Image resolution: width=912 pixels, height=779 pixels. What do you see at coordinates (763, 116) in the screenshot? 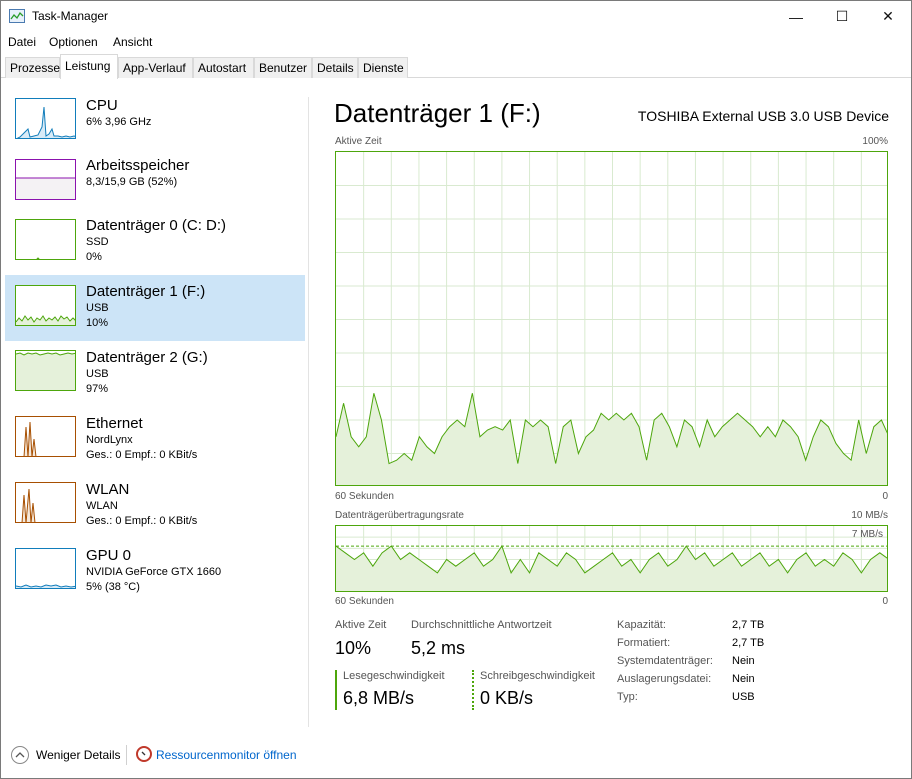
I see `device-name: TOSHIBA External USB 3.0 USB Device` at bounding box center [763, 116].